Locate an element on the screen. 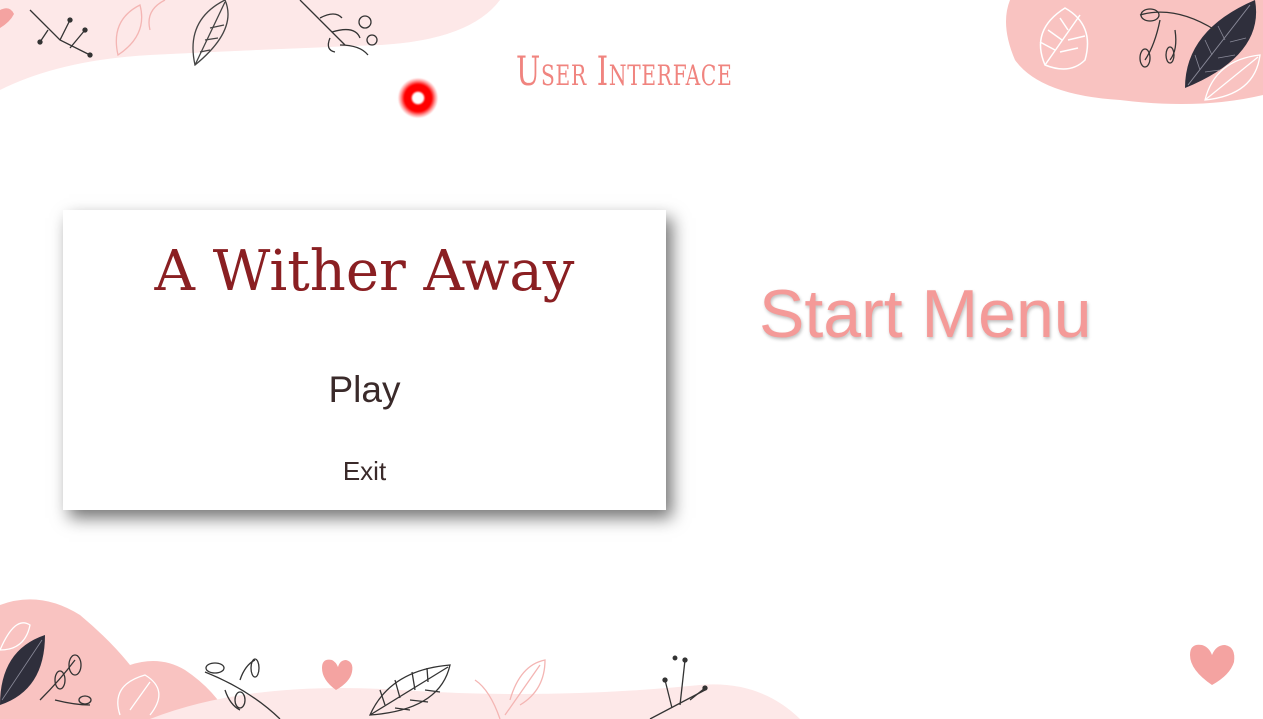 The height and width of the screenshot is (719, 1263). section-label: Start Menu is located at coordinates (925, 314).